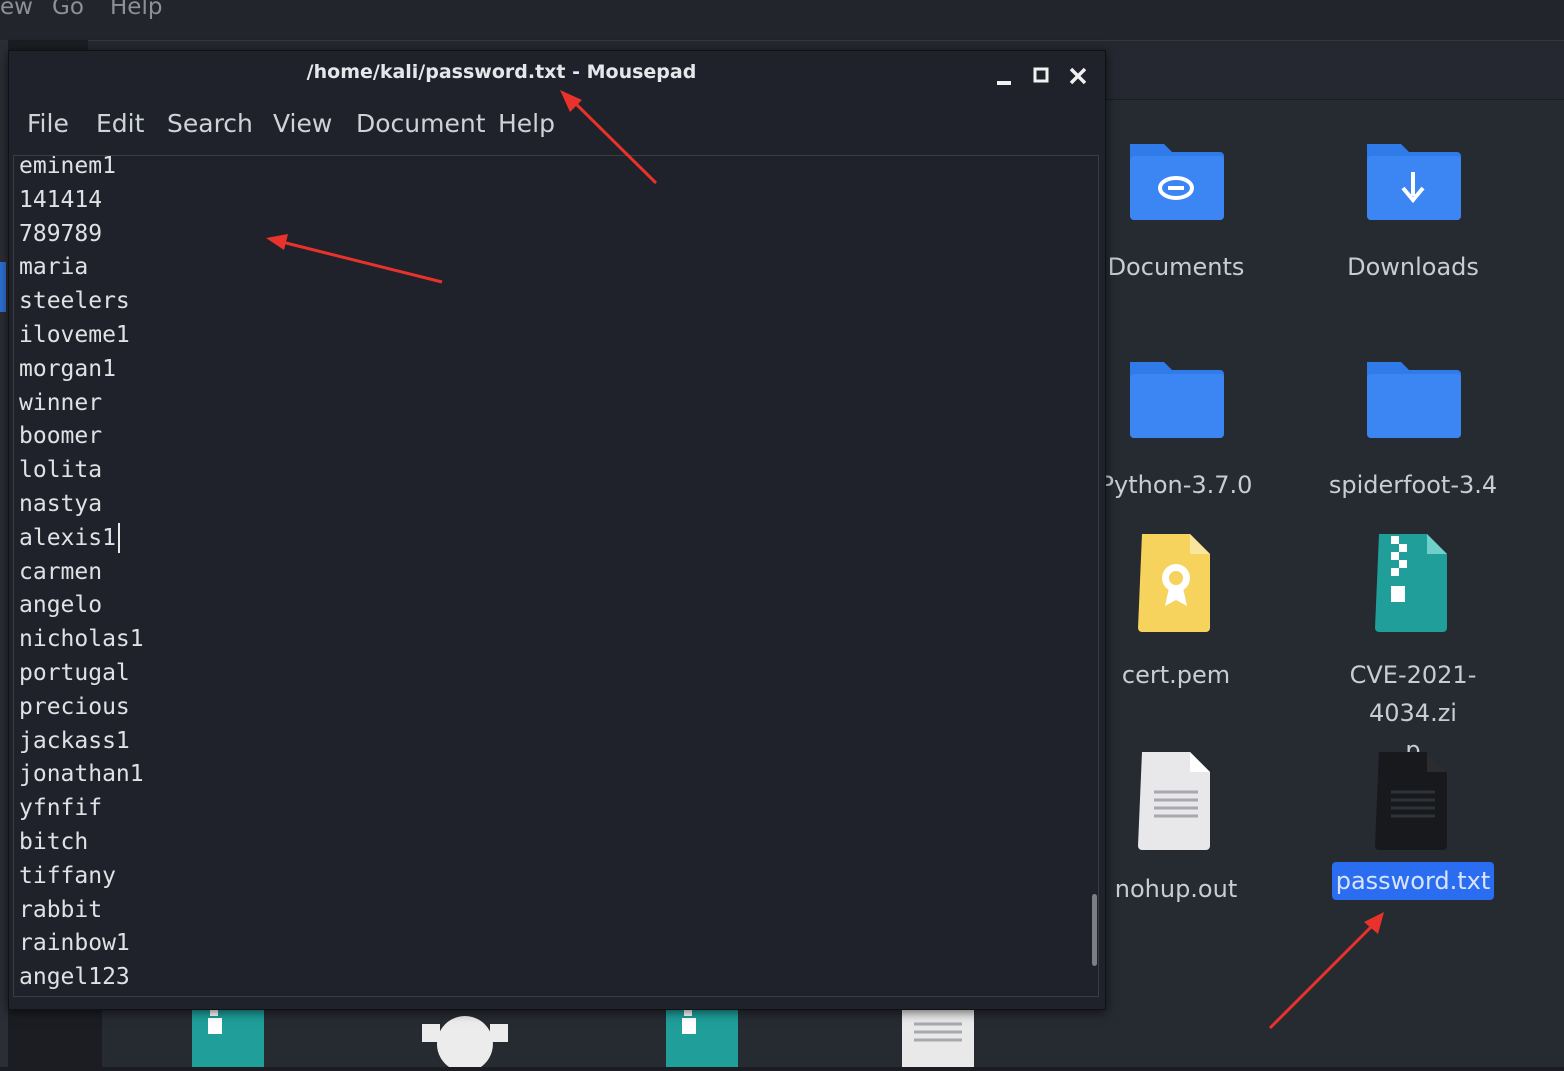 Image resolution: width=1564 pixels, height=1071 pixels. Describe the element at coordinates (1326, 971) in the screenshot. I see `annotation-arrow-file` at that location.